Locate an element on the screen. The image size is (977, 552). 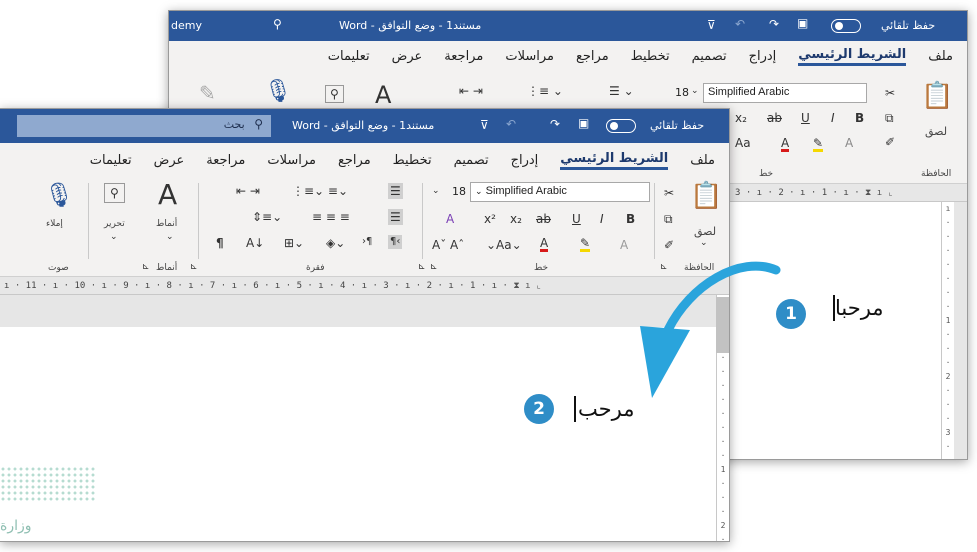
front-search-box: ⚲ بحث is located at coordinates (144, 126).